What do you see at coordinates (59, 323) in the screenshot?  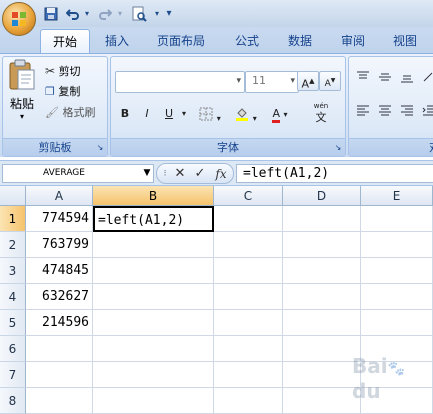 I see `cell-a5: 214596` at bounding box center [59, 323].